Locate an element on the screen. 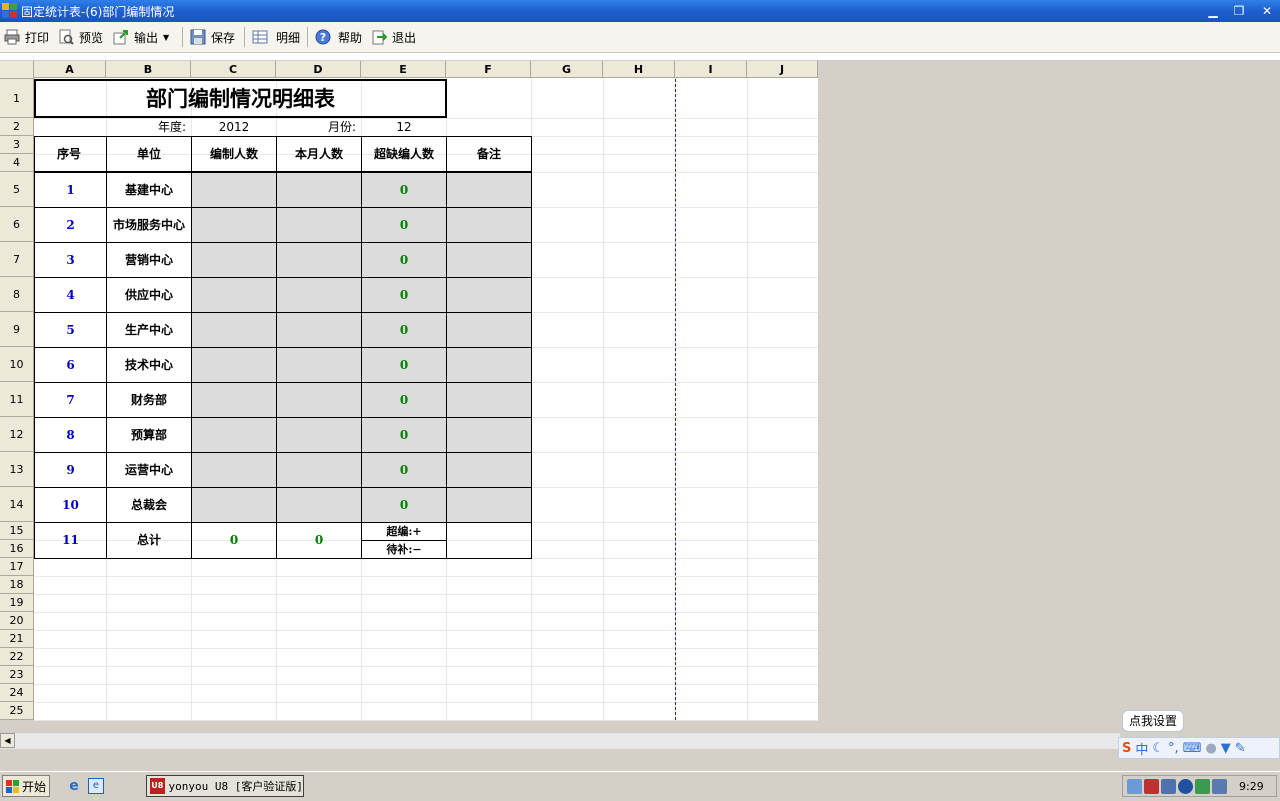 Image resolution: width=1280 pixels, height=801 pixels. row-header: 12 is located at coordinates (17, 434).